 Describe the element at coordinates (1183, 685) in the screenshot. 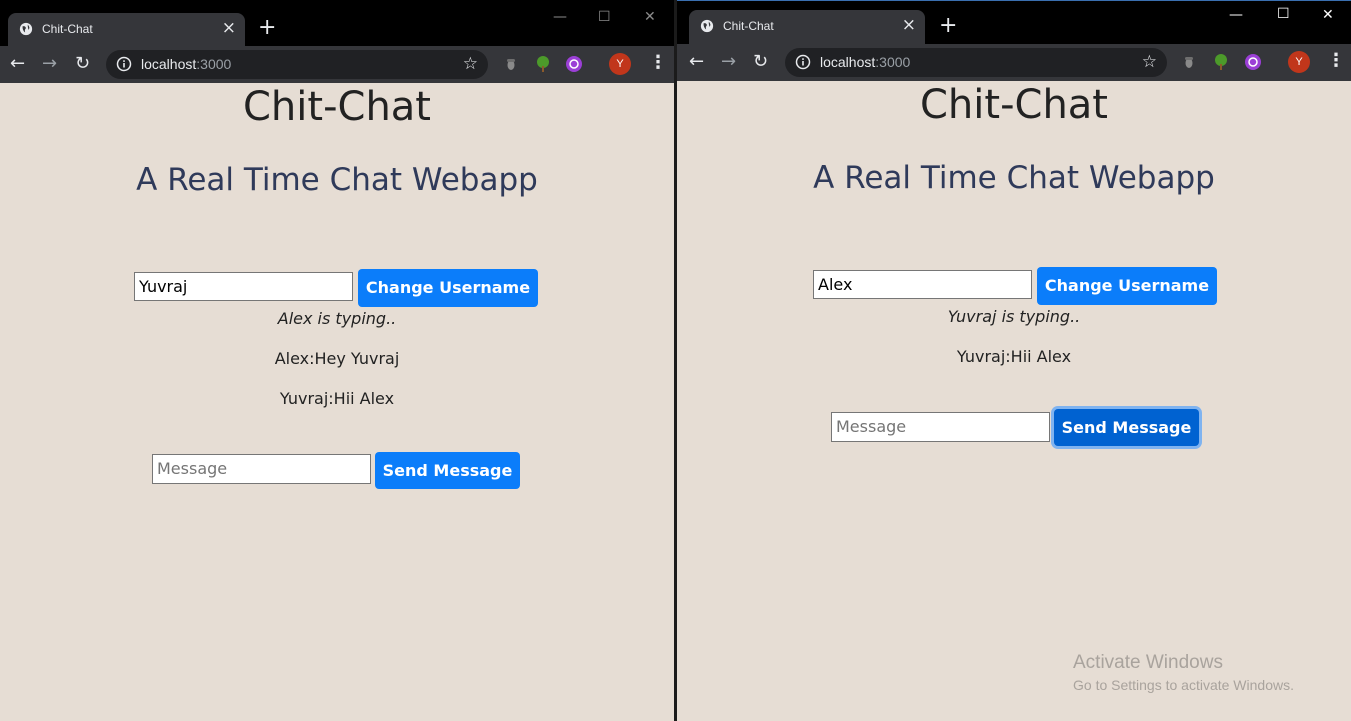

I see `activate-windows-subtitle: Go to Settings to activate Windows.` at that location.